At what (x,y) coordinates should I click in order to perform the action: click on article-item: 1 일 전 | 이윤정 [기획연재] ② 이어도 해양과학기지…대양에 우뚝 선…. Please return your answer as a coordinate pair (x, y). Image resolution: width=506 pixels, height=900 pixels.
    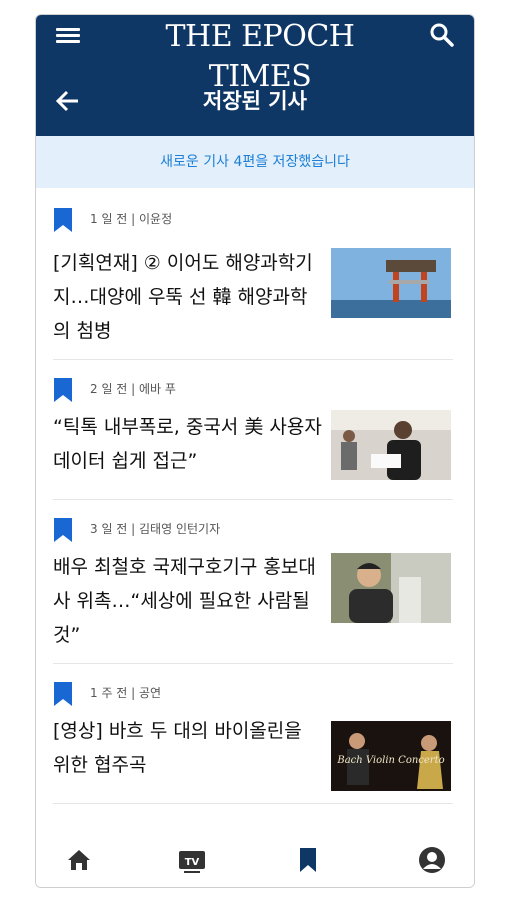
    Looking at the image, I should click on (253, 275).